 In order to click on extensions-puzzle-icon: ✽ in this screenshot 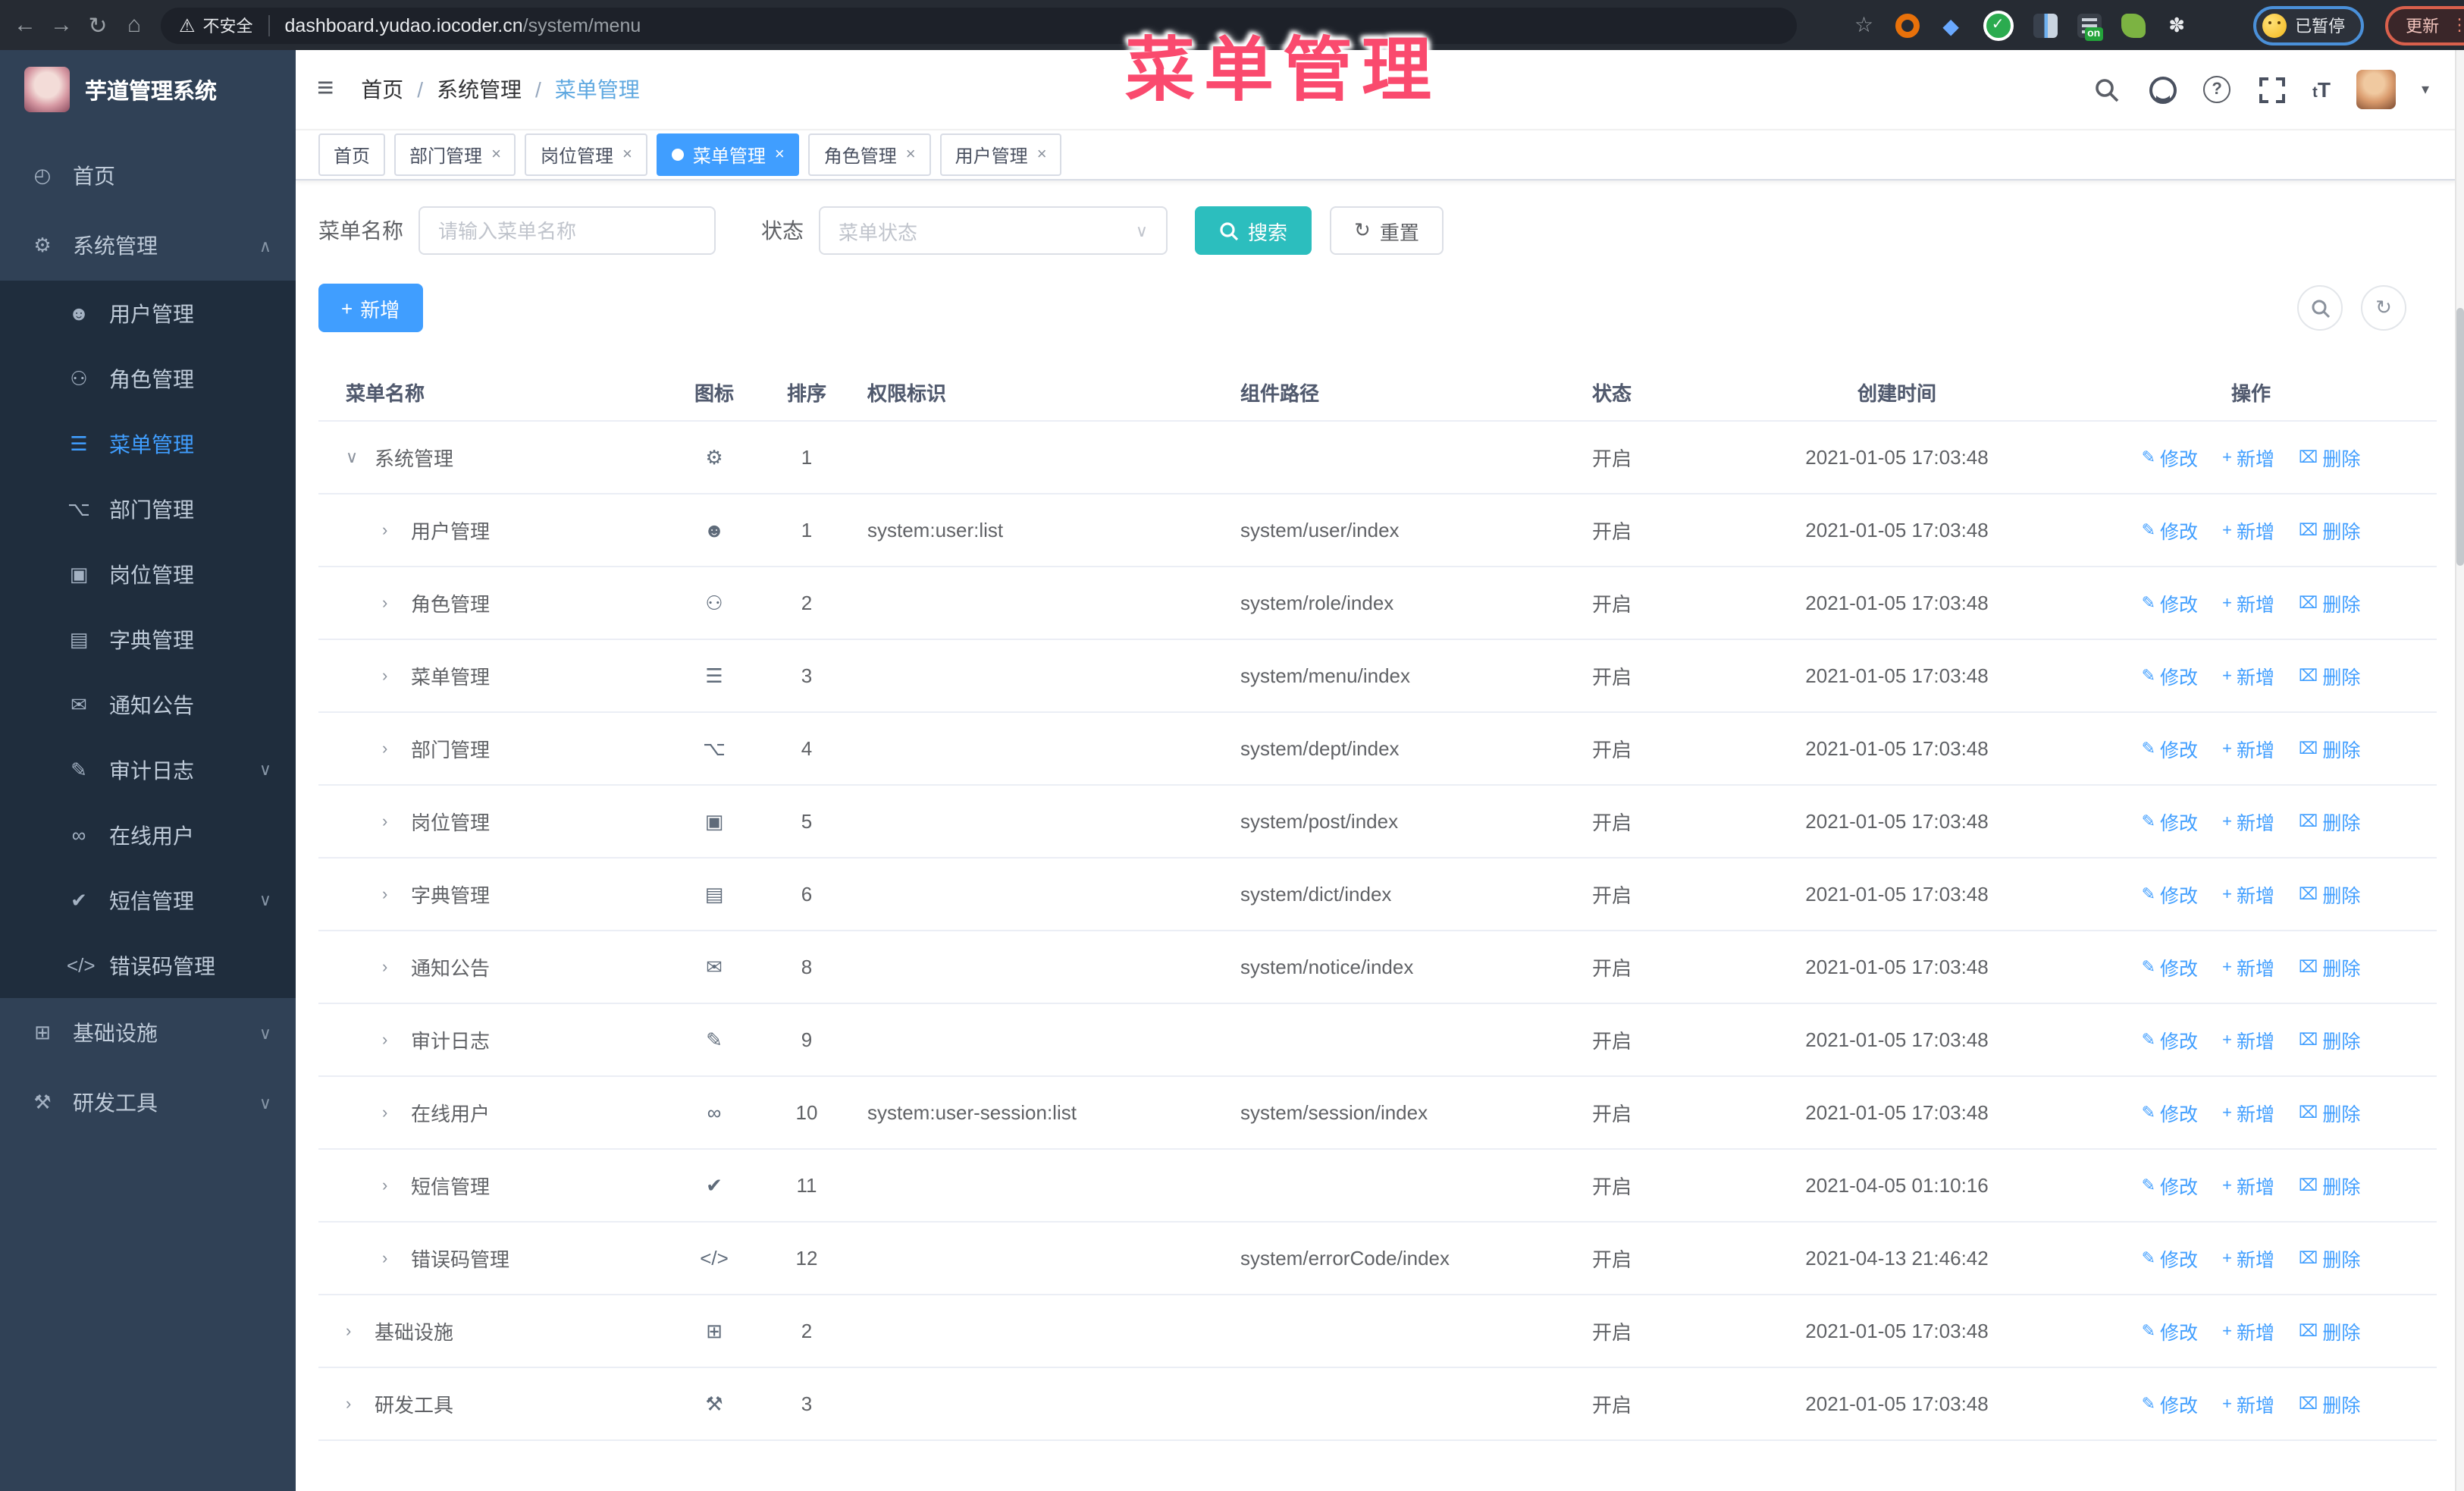, I will do `click(2177, 25)`.